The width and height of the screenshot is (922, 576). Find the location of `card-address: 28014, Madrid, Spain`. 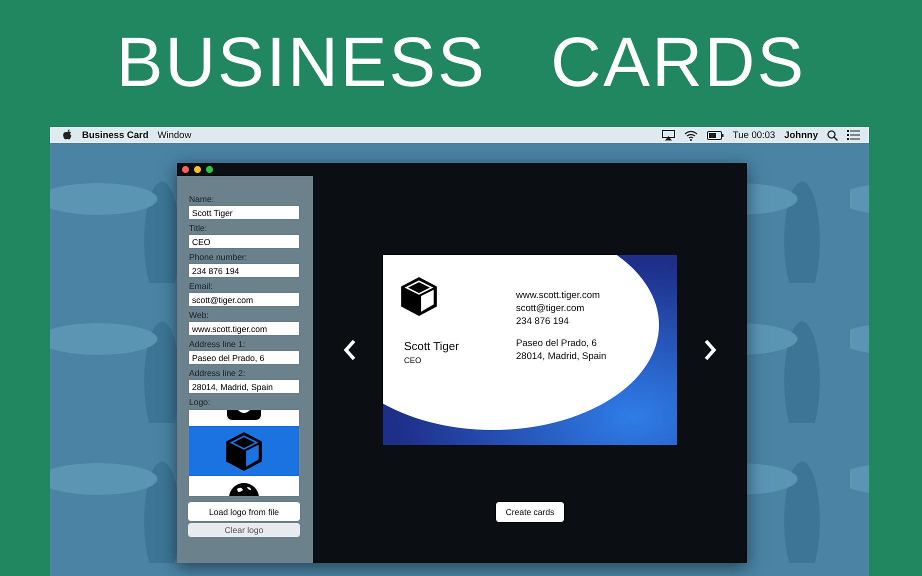

card-address: 28014, Madrid, Spain is located at coordinates (561, 356).